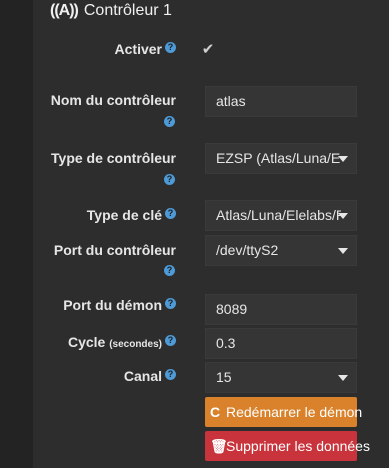 This screenshot has height=468, width=389. Describe the element at coordinates (281, 309) in the screenshot. I see `daemon-port-input: 8089` at that location.